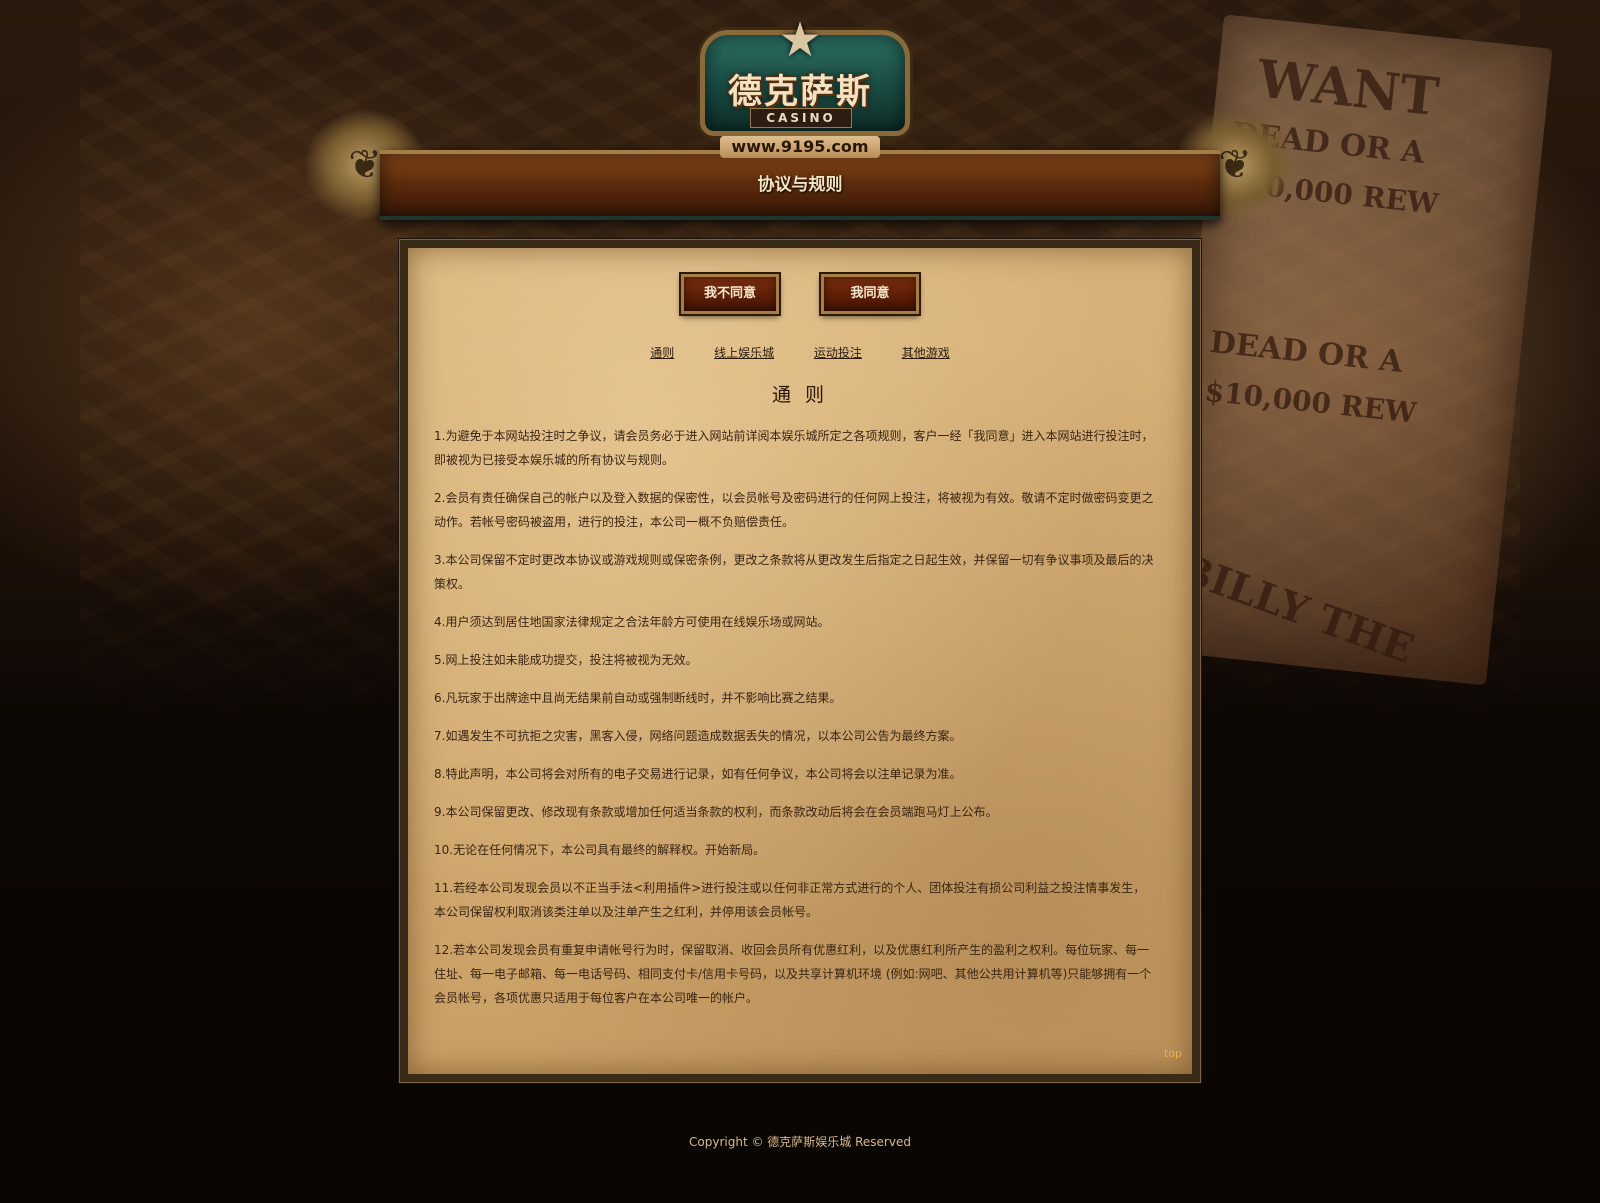 This screenshot has width=1600, height=1203. What do you see at coordinates (800, 40) in the screenshot?
I see `star-icon: ★` at bounding box center [800, 40].